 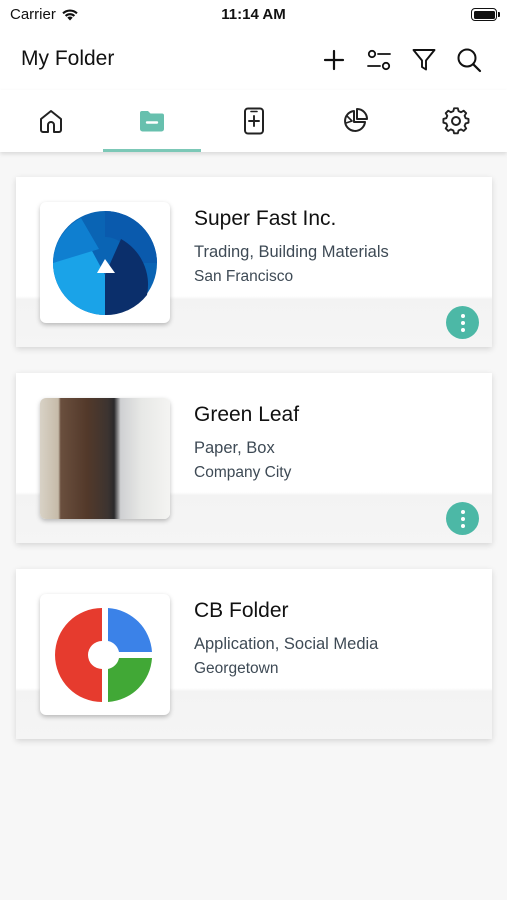 What do you see at coordinates (236, 668) in the screenshot?
I see `company-city: Georgetown` at bounding box center [236, 668].